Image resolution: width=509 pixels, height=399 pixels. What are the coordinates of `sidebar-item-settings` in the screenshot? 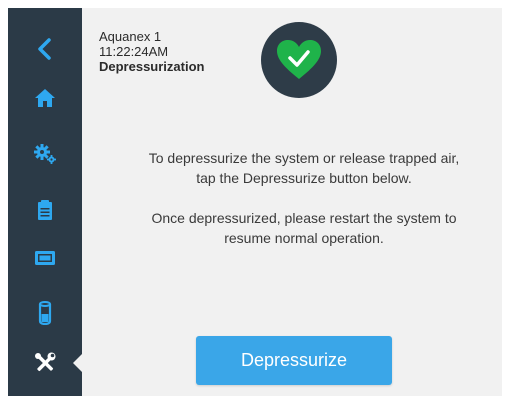 It's located at (45, 154).